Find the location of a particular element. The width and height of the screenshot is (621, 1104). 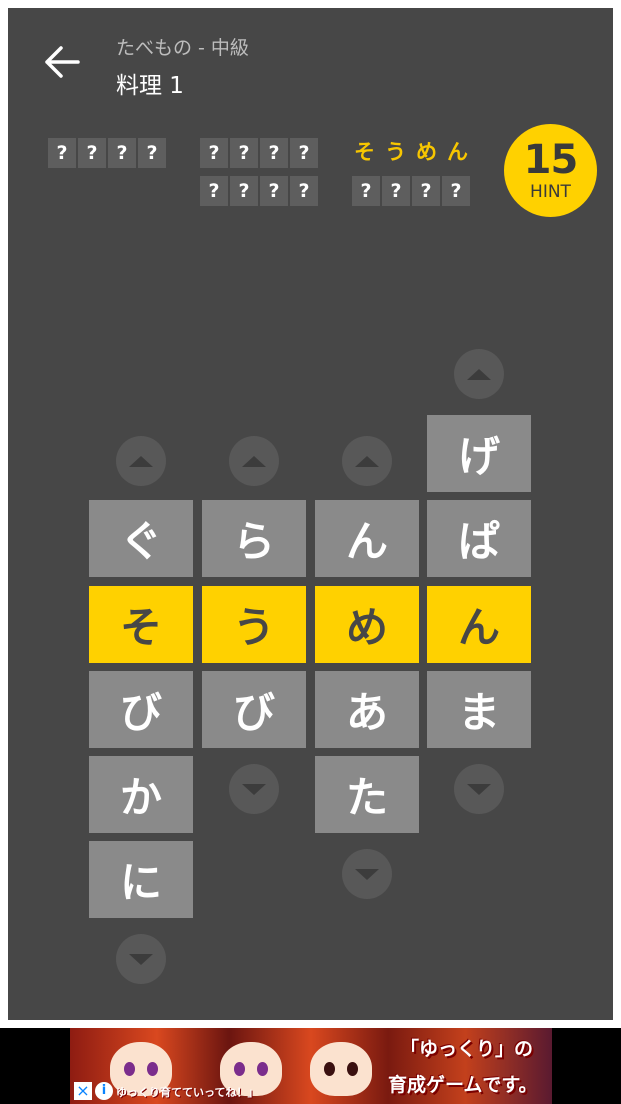

column-4-down-button is located at coordinates (479, 789).